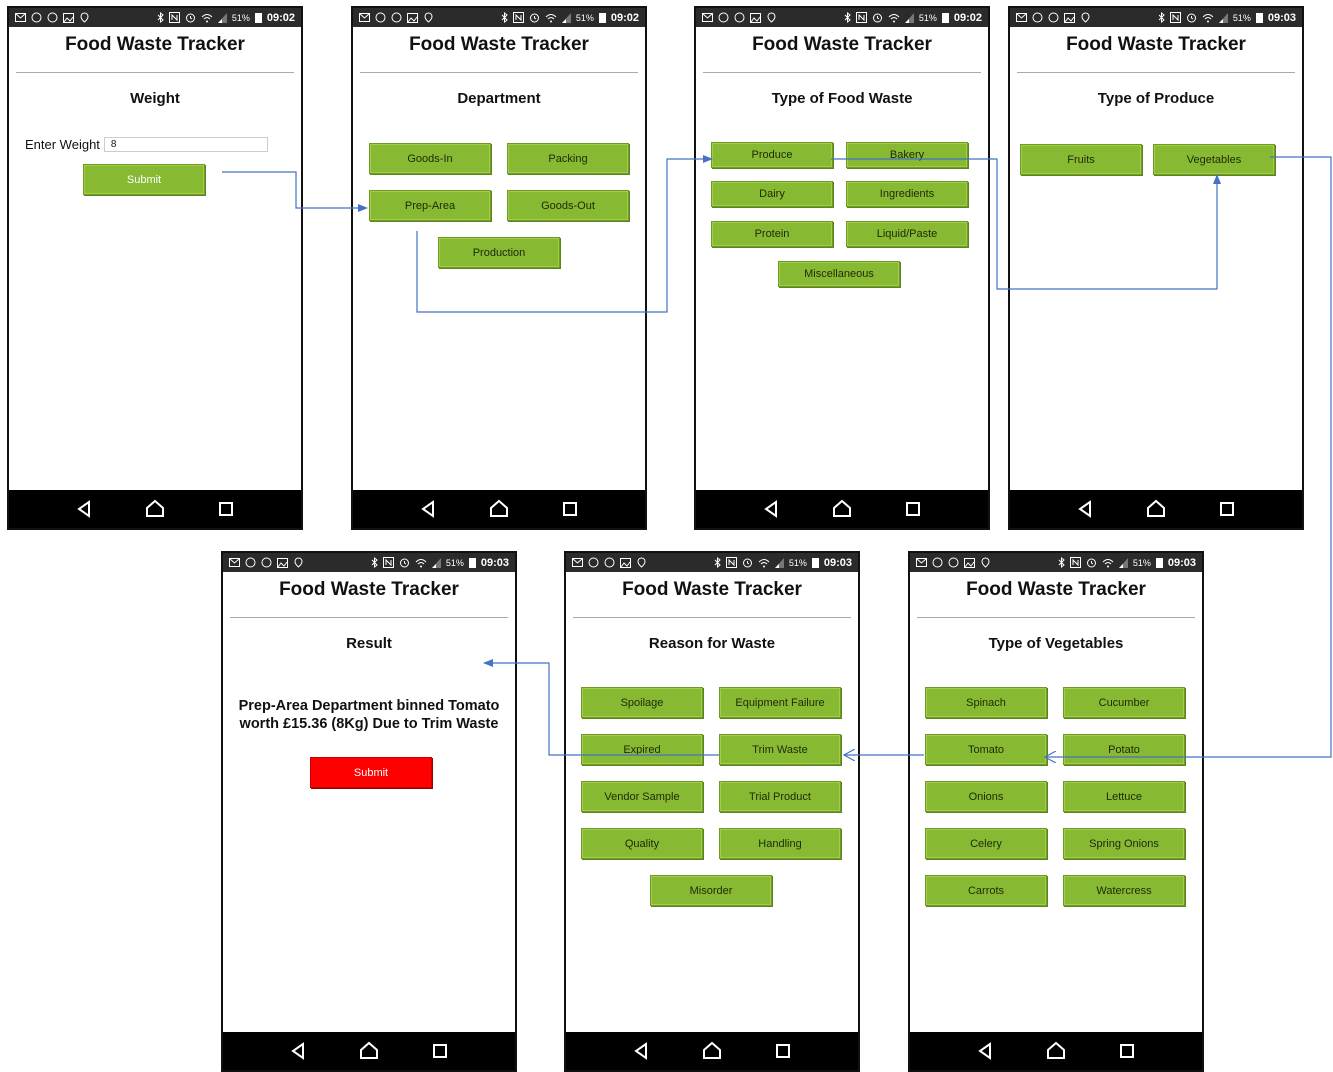  What do you see at coordinates (1124, 843) in the screenshot?
I see `spring-onions-button: Spring Onions` at bounding box center [1124, 843].